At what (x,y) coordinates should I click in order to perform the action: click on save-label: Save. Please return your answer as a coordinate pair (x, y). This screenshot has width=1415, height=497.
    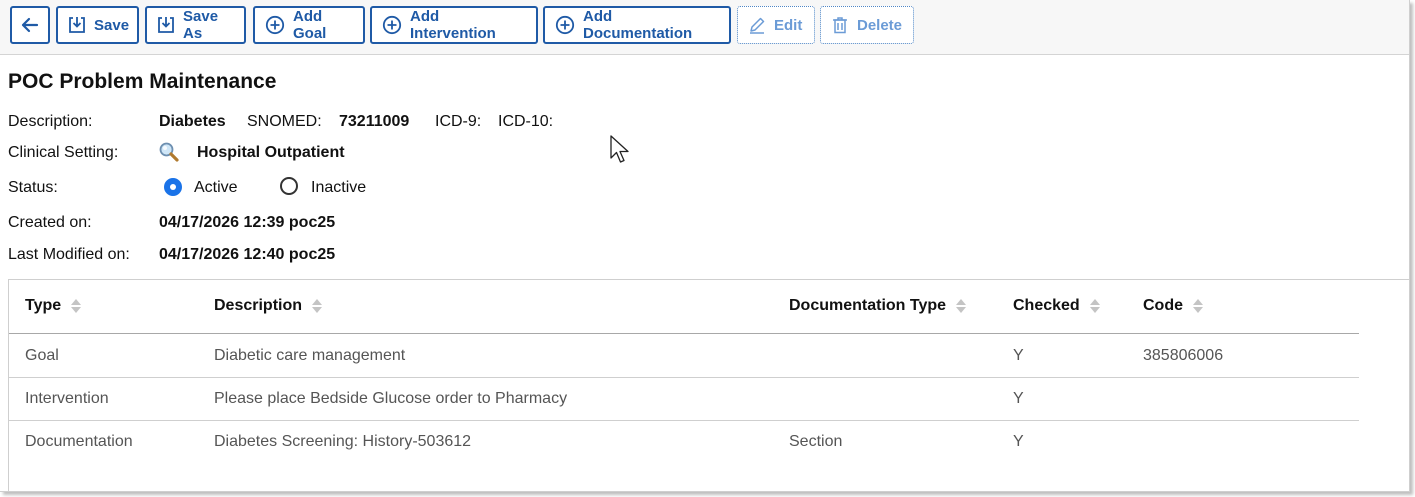
    Looking at the image, I should click on (112, 25).